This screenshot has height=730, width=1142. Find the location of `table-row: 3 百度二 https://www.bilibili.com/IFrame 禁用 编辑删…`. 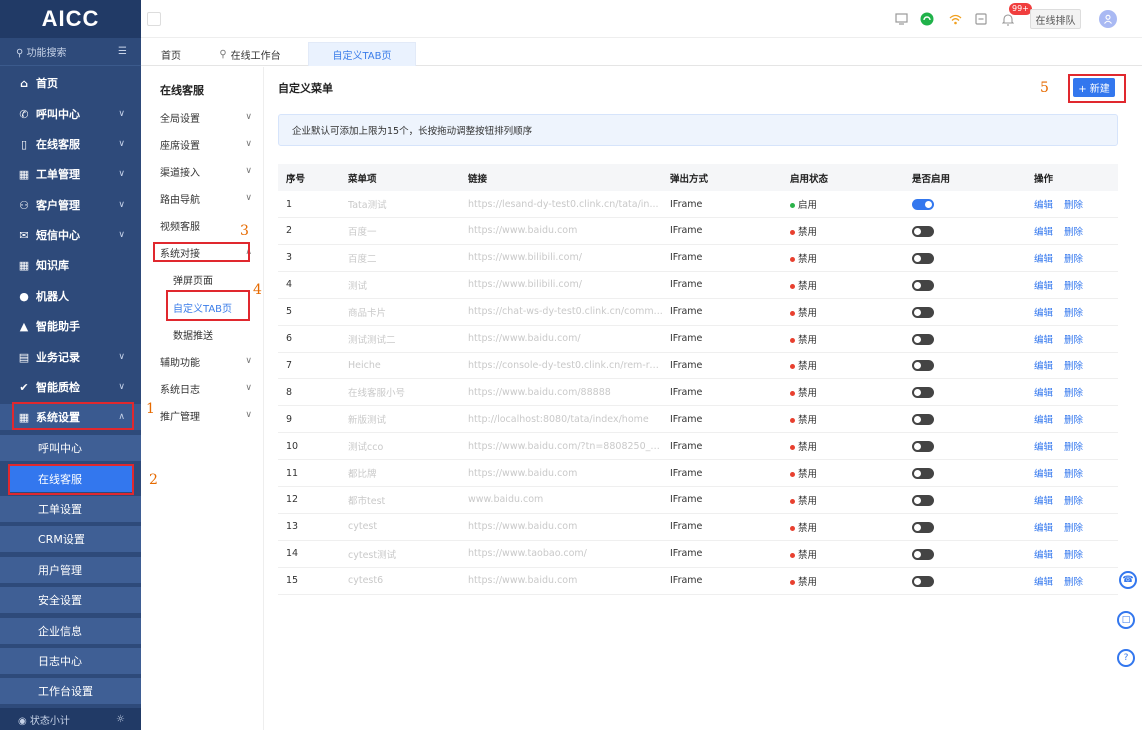

table-row: 3 百度二 https://www.bilibili.com/IFrame 禁用 编辑删… is located at coordinates (698, 258).